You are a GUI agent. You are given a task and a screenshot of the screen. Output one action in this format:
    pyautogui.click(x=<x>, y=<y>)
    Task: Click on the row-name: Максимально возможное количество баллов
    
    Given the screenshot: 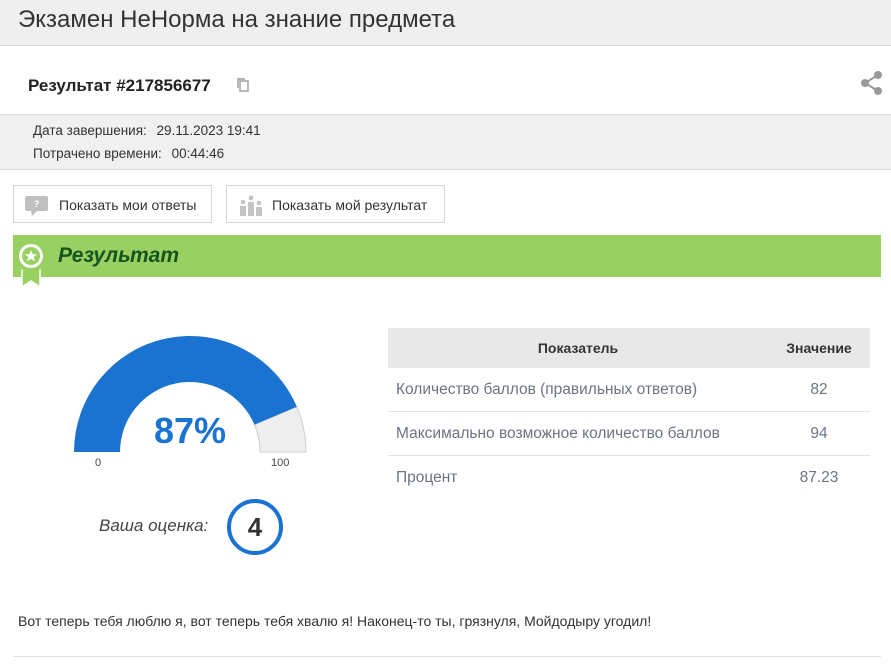 What is the action you would take?
    pyautogui.click(x=578, y=433)
    